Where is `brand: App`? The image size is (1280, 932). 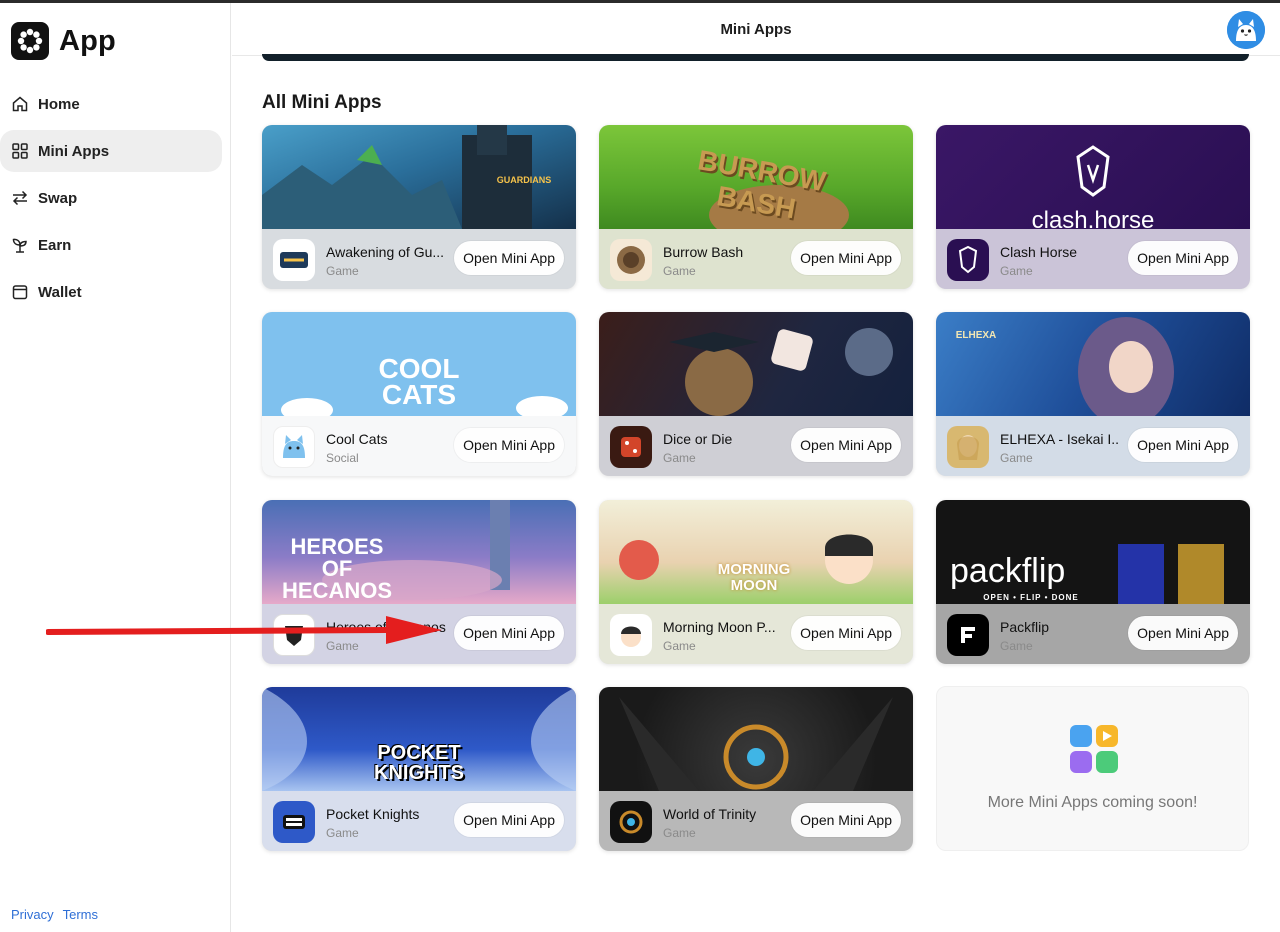 brand: App is located at coordinates (63, 41).